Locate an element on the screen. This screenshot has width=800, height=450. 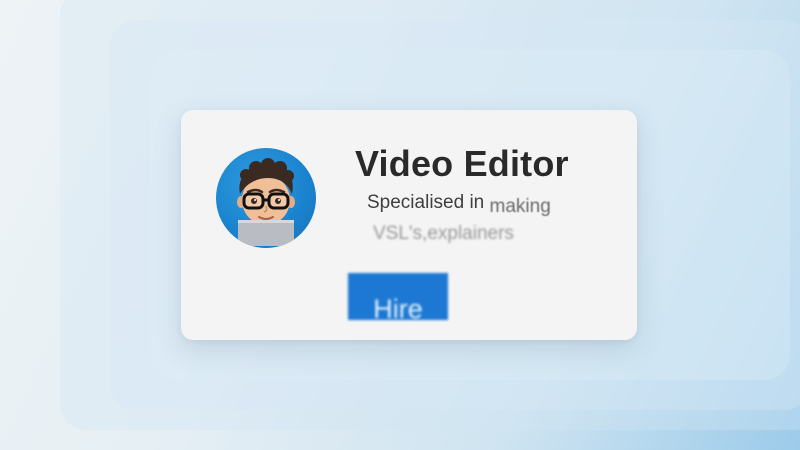
specialisation-list: VSL's,explainers is located at coordinates (443, 233).